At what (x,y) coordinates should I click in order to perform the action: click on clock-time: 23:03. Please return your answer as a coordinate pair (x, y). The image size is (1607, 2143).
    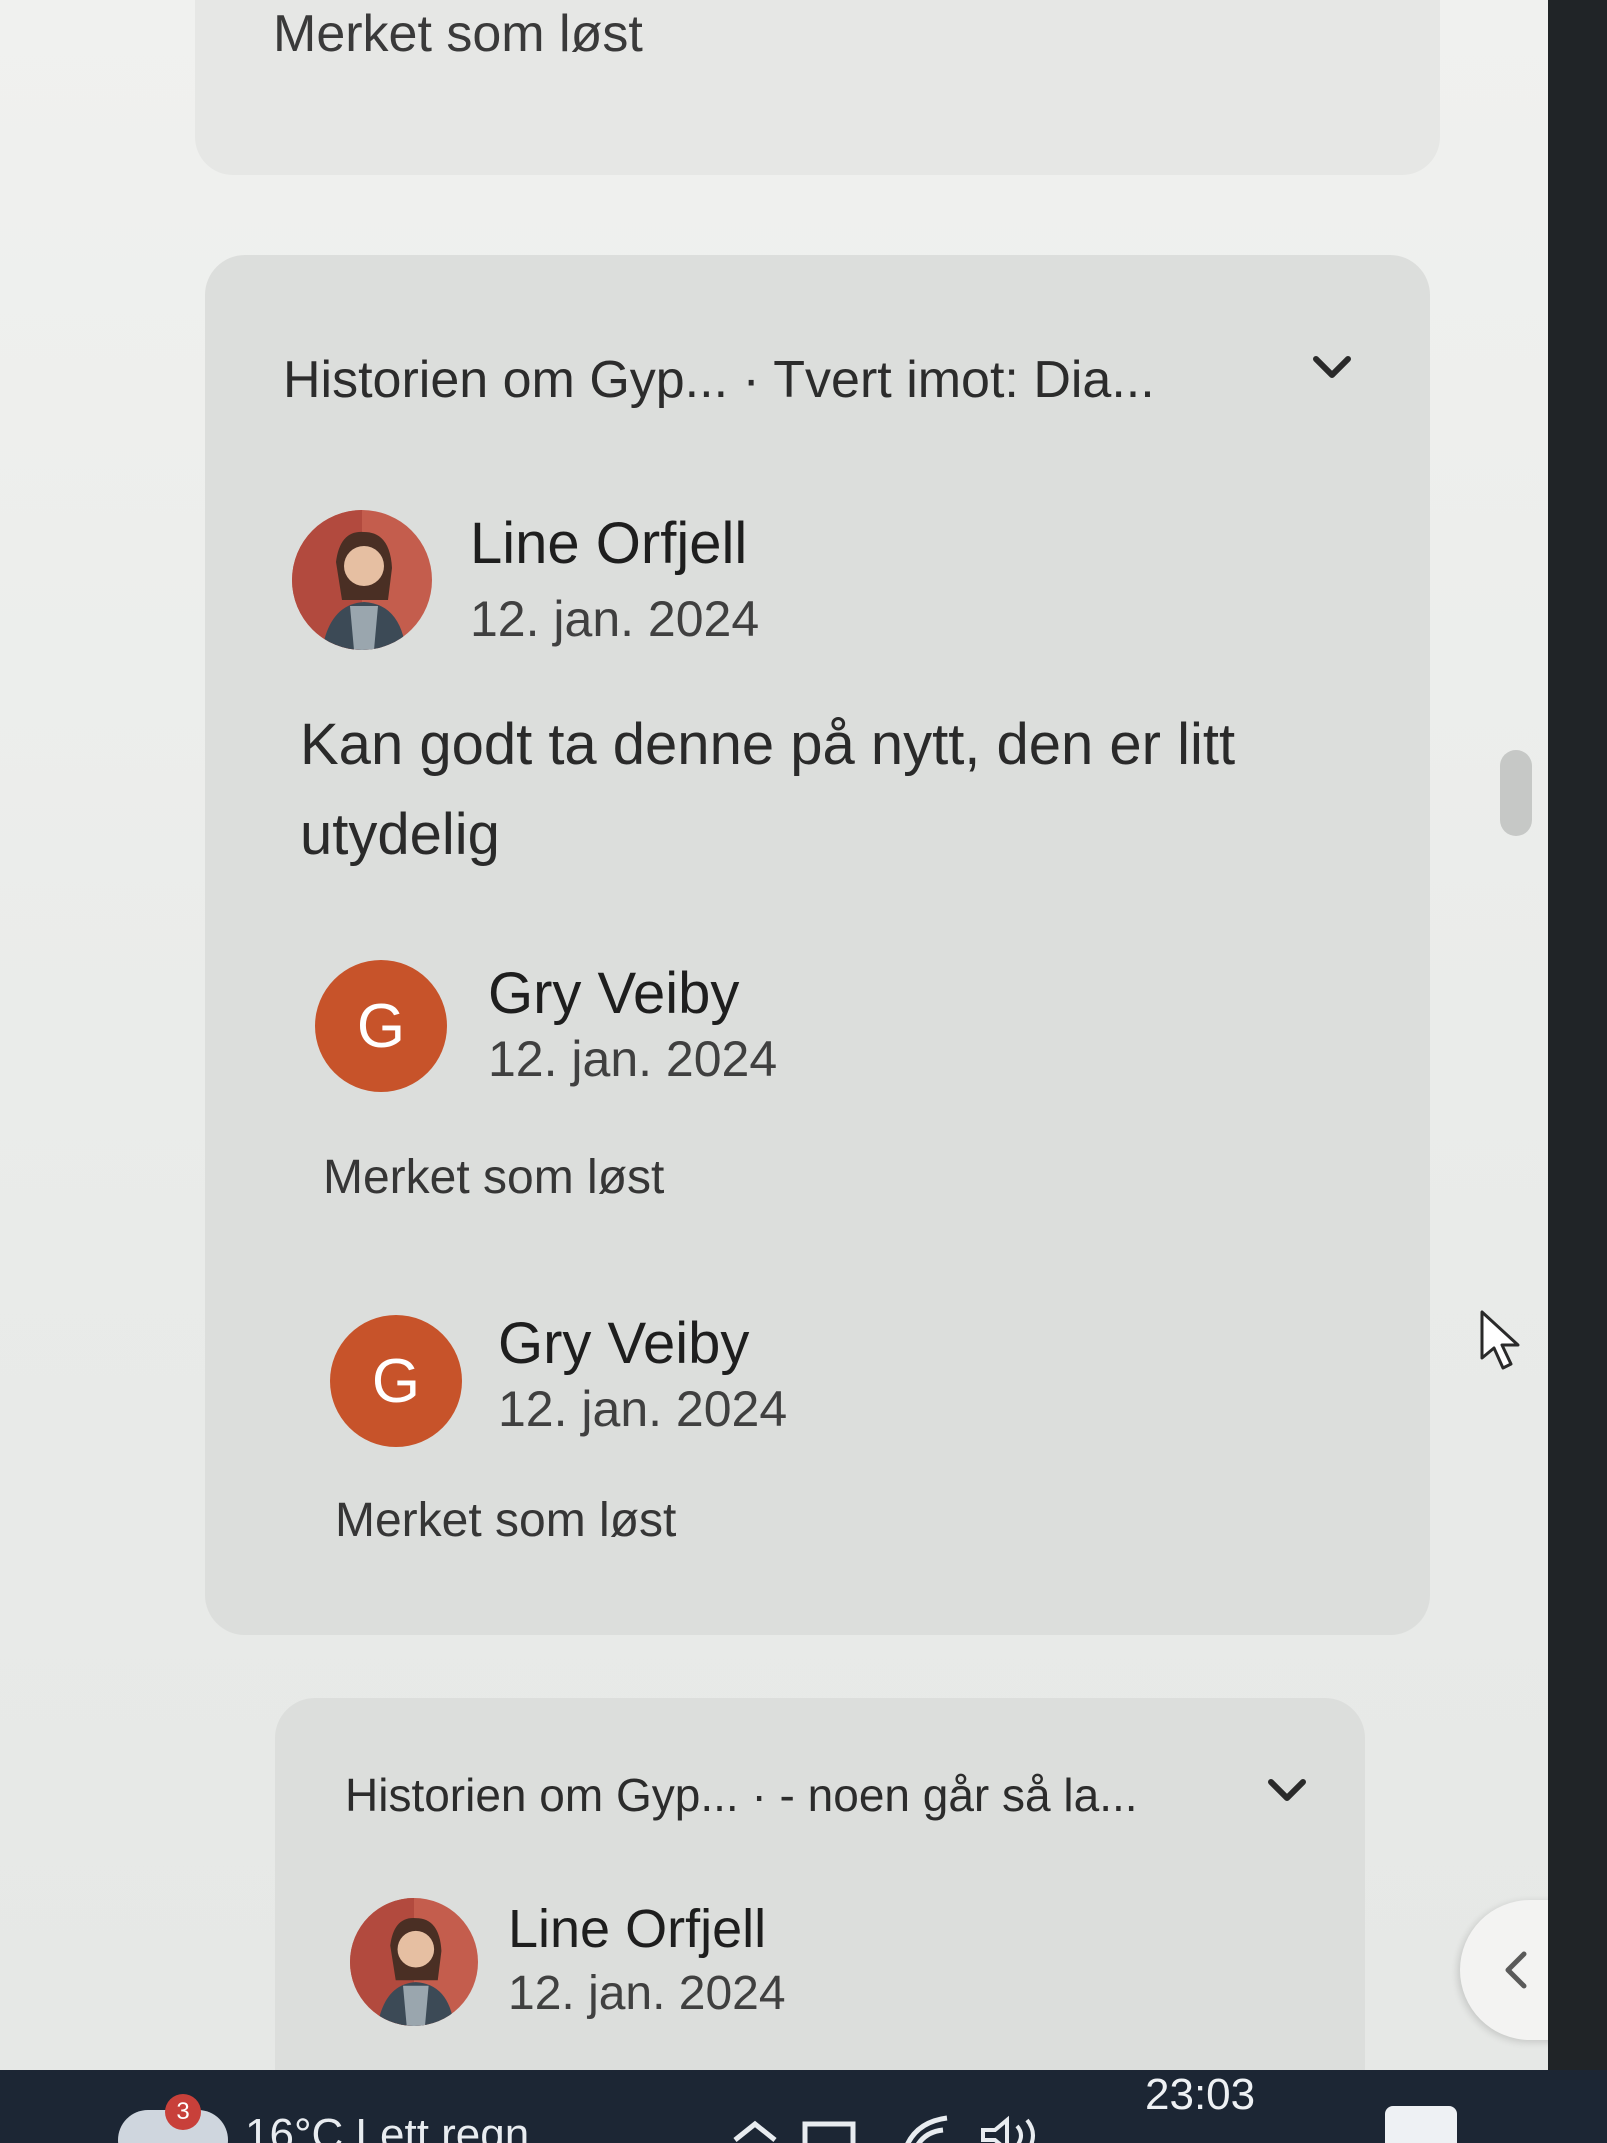
    Looking at the image, I should click on (1200, 2095).